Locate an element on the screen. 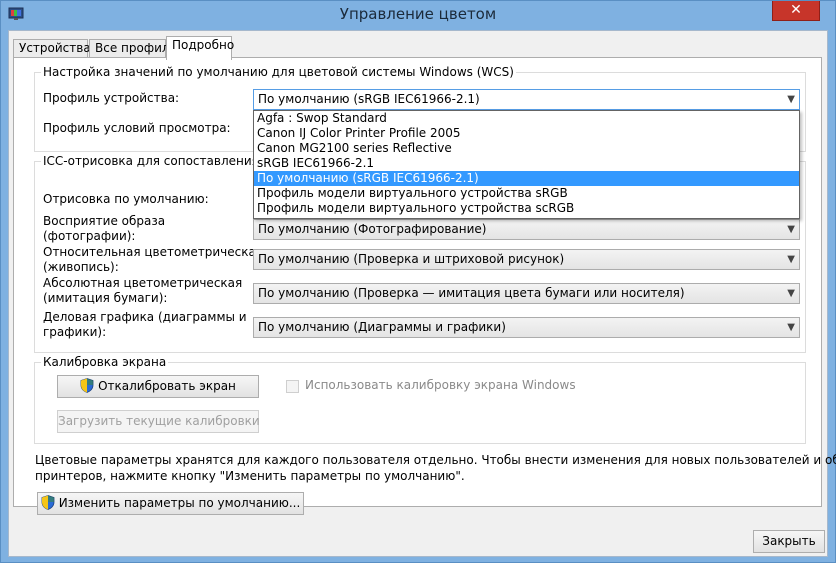 The image size is (836, 563). dropdown-option: Agfa : Swop Standard is located at coordinates (526, 118).